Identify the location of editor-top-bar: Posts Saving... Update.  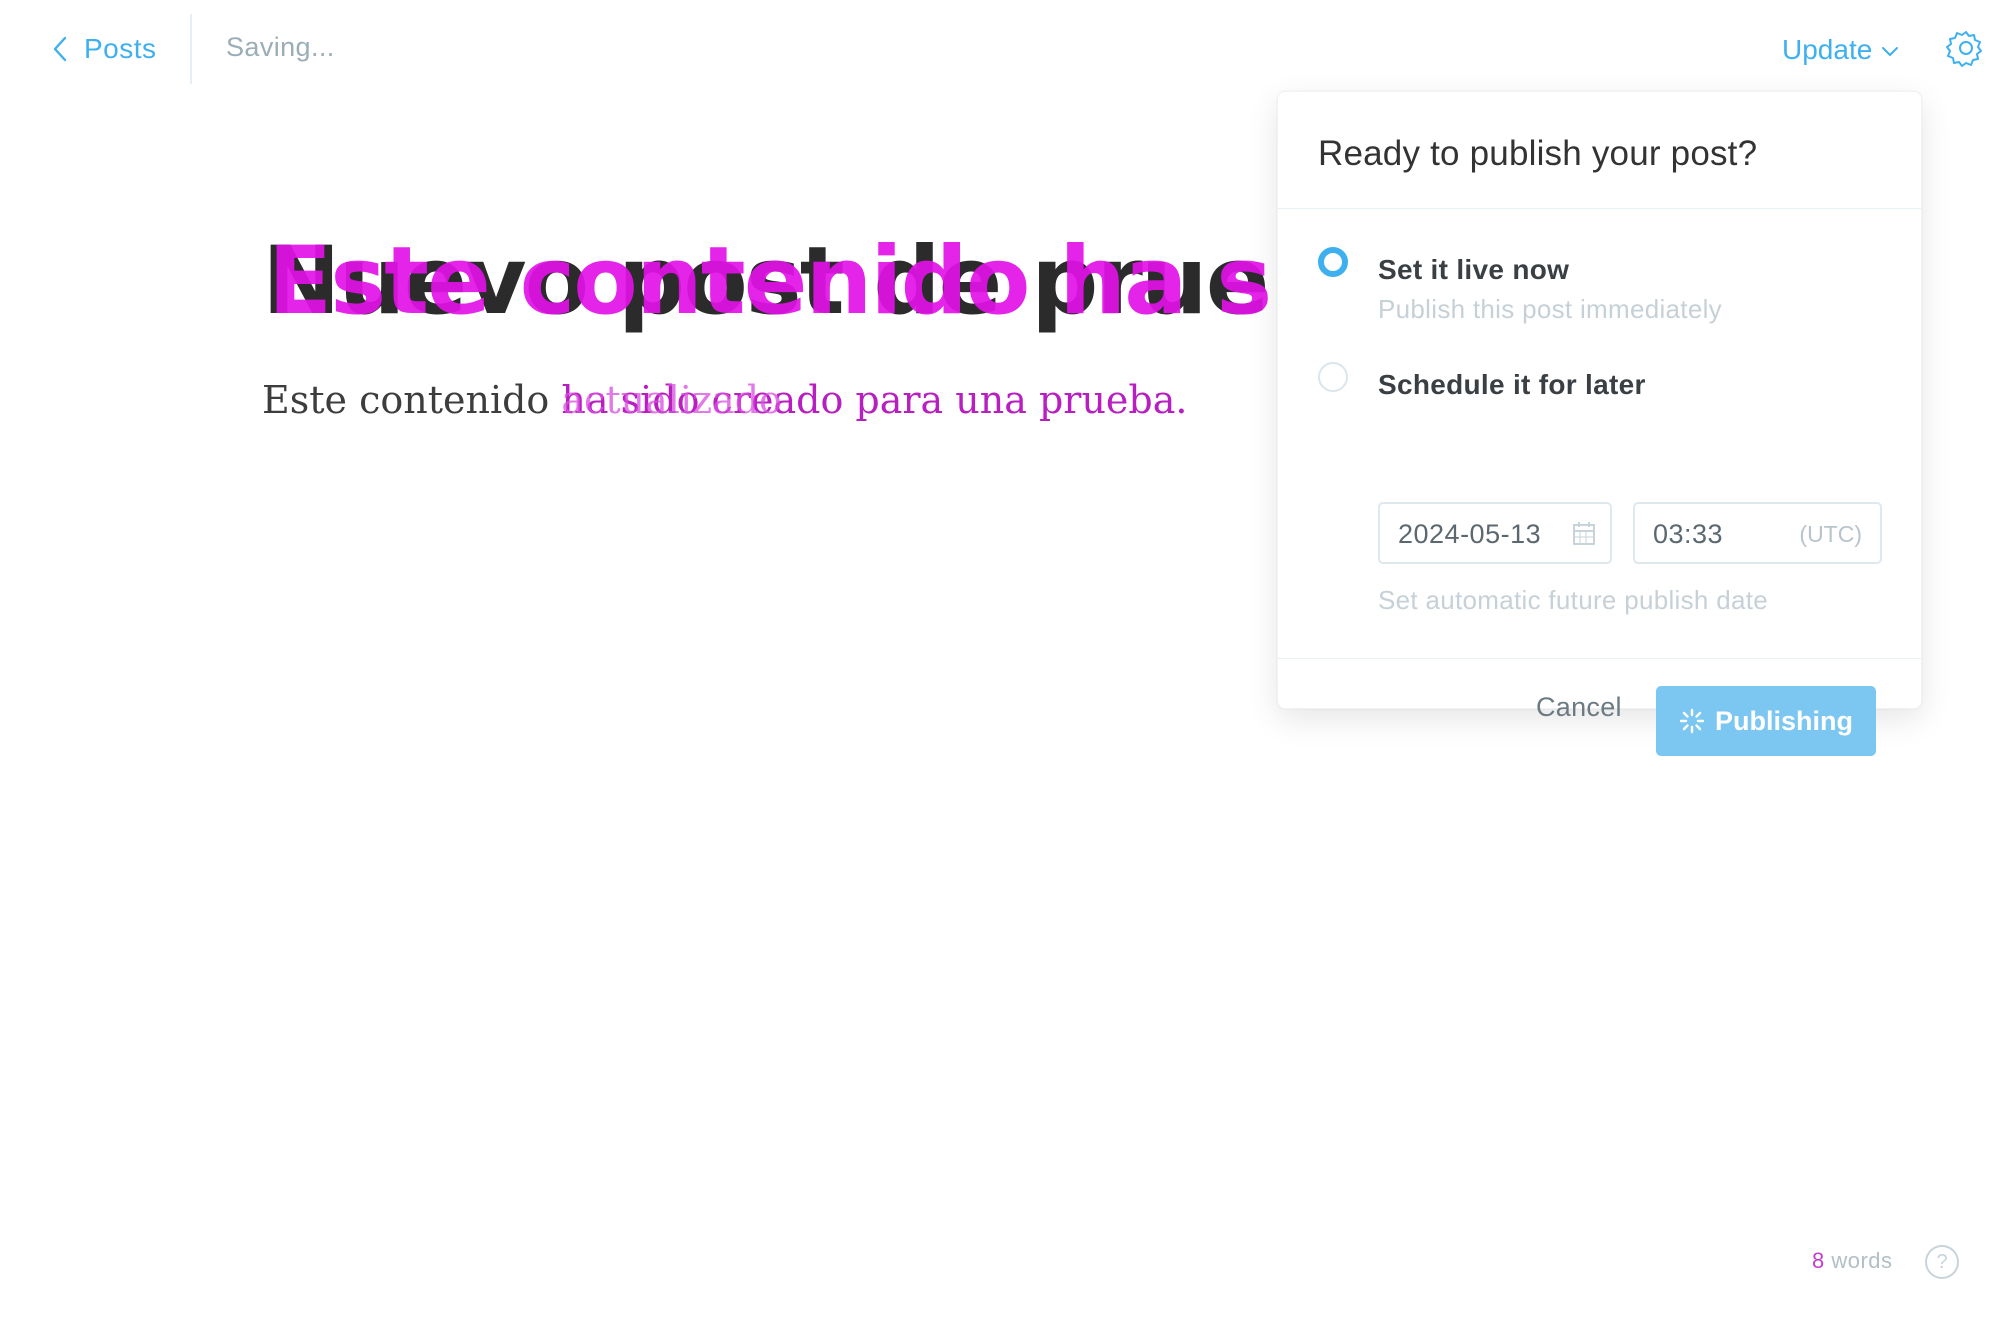
(1000, 49).